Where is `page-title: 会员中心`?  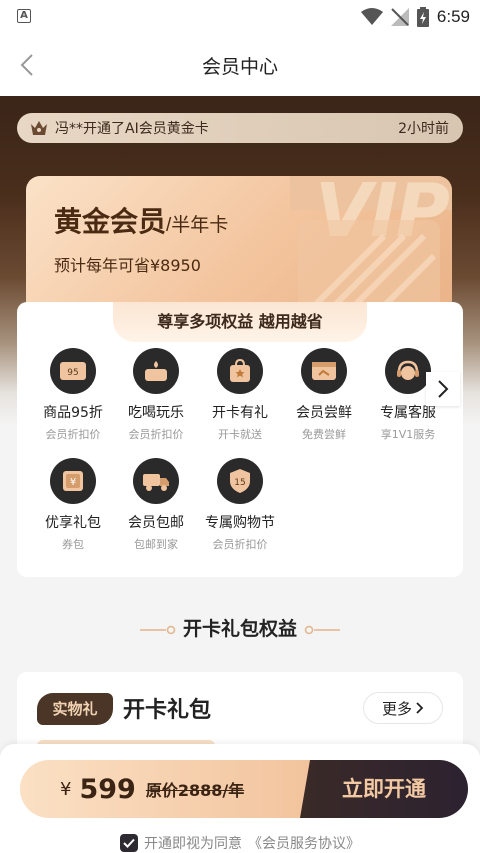
page-title: 会员中心 is located at coordinates (239, 67).